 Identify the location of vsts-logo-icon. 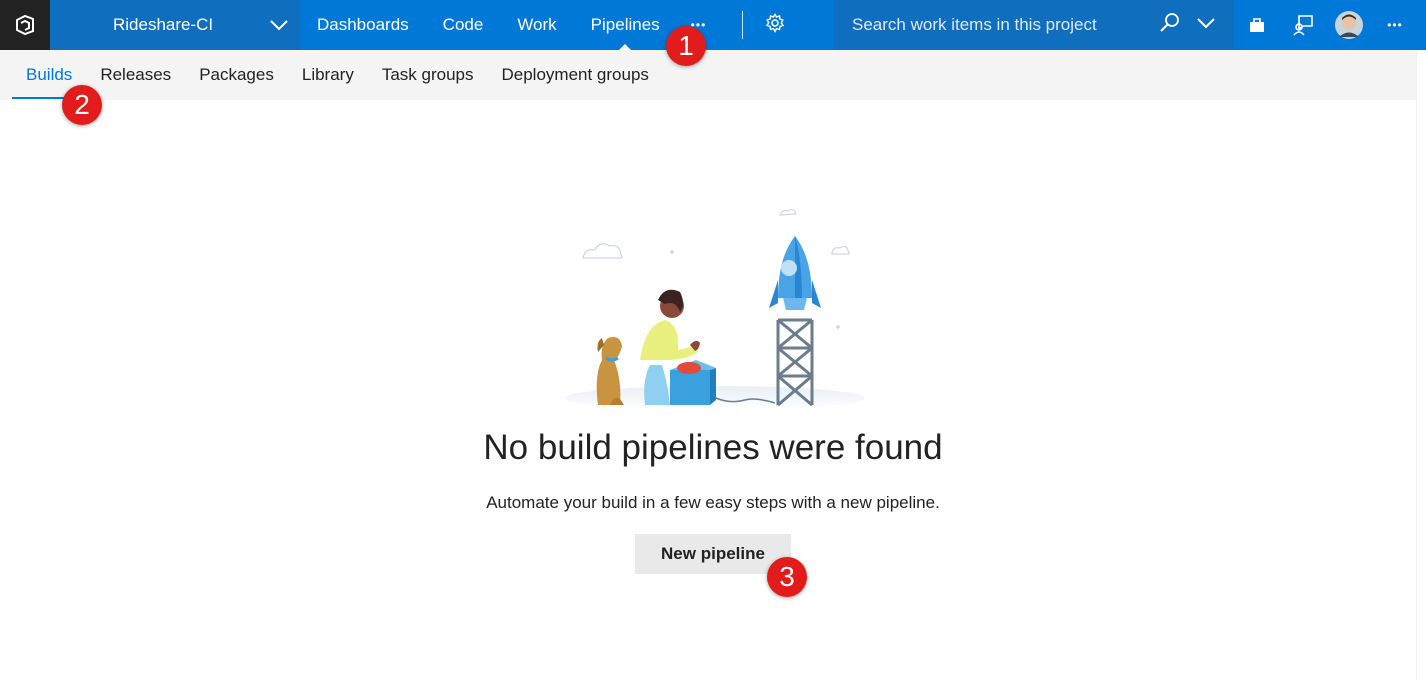
(25, 25).